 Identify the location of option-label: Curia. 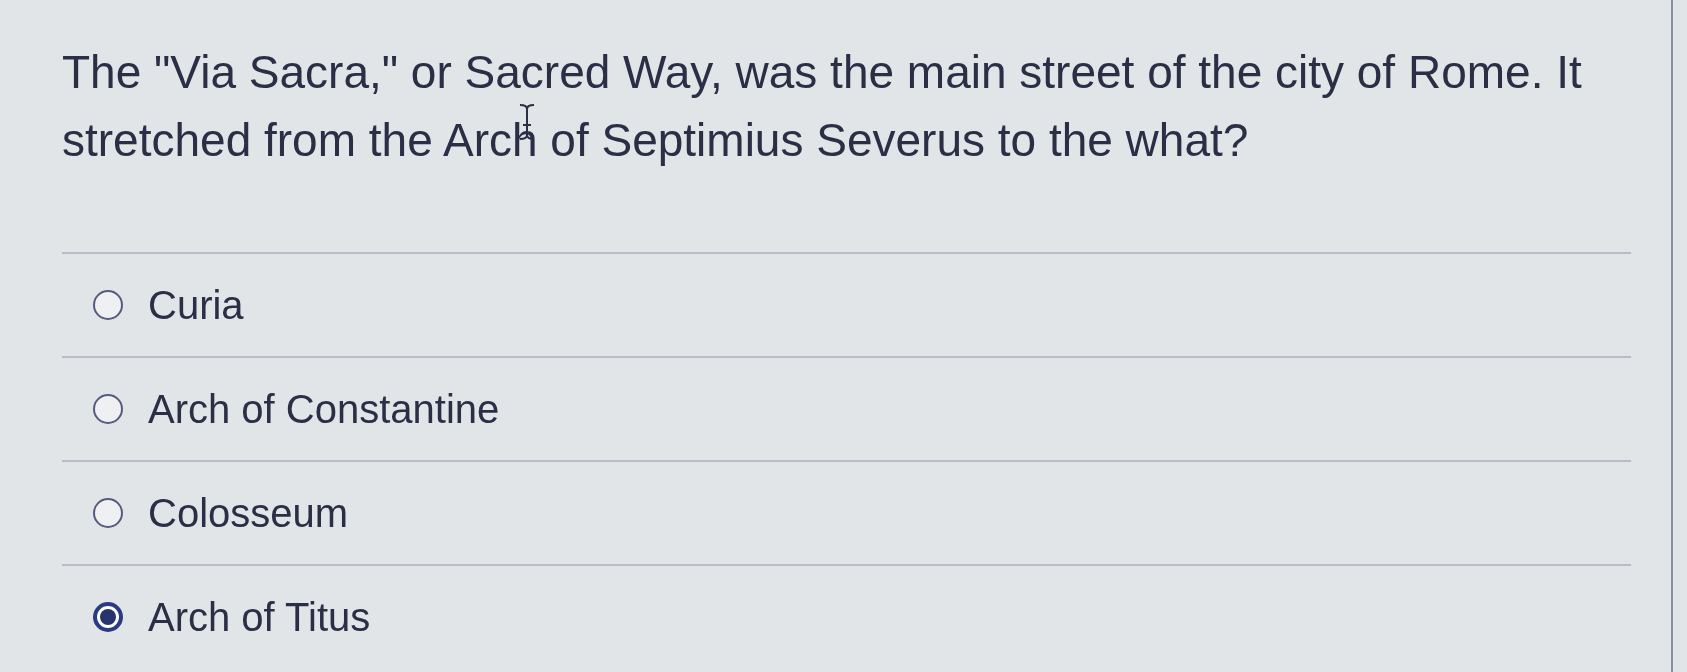
(196, 305).